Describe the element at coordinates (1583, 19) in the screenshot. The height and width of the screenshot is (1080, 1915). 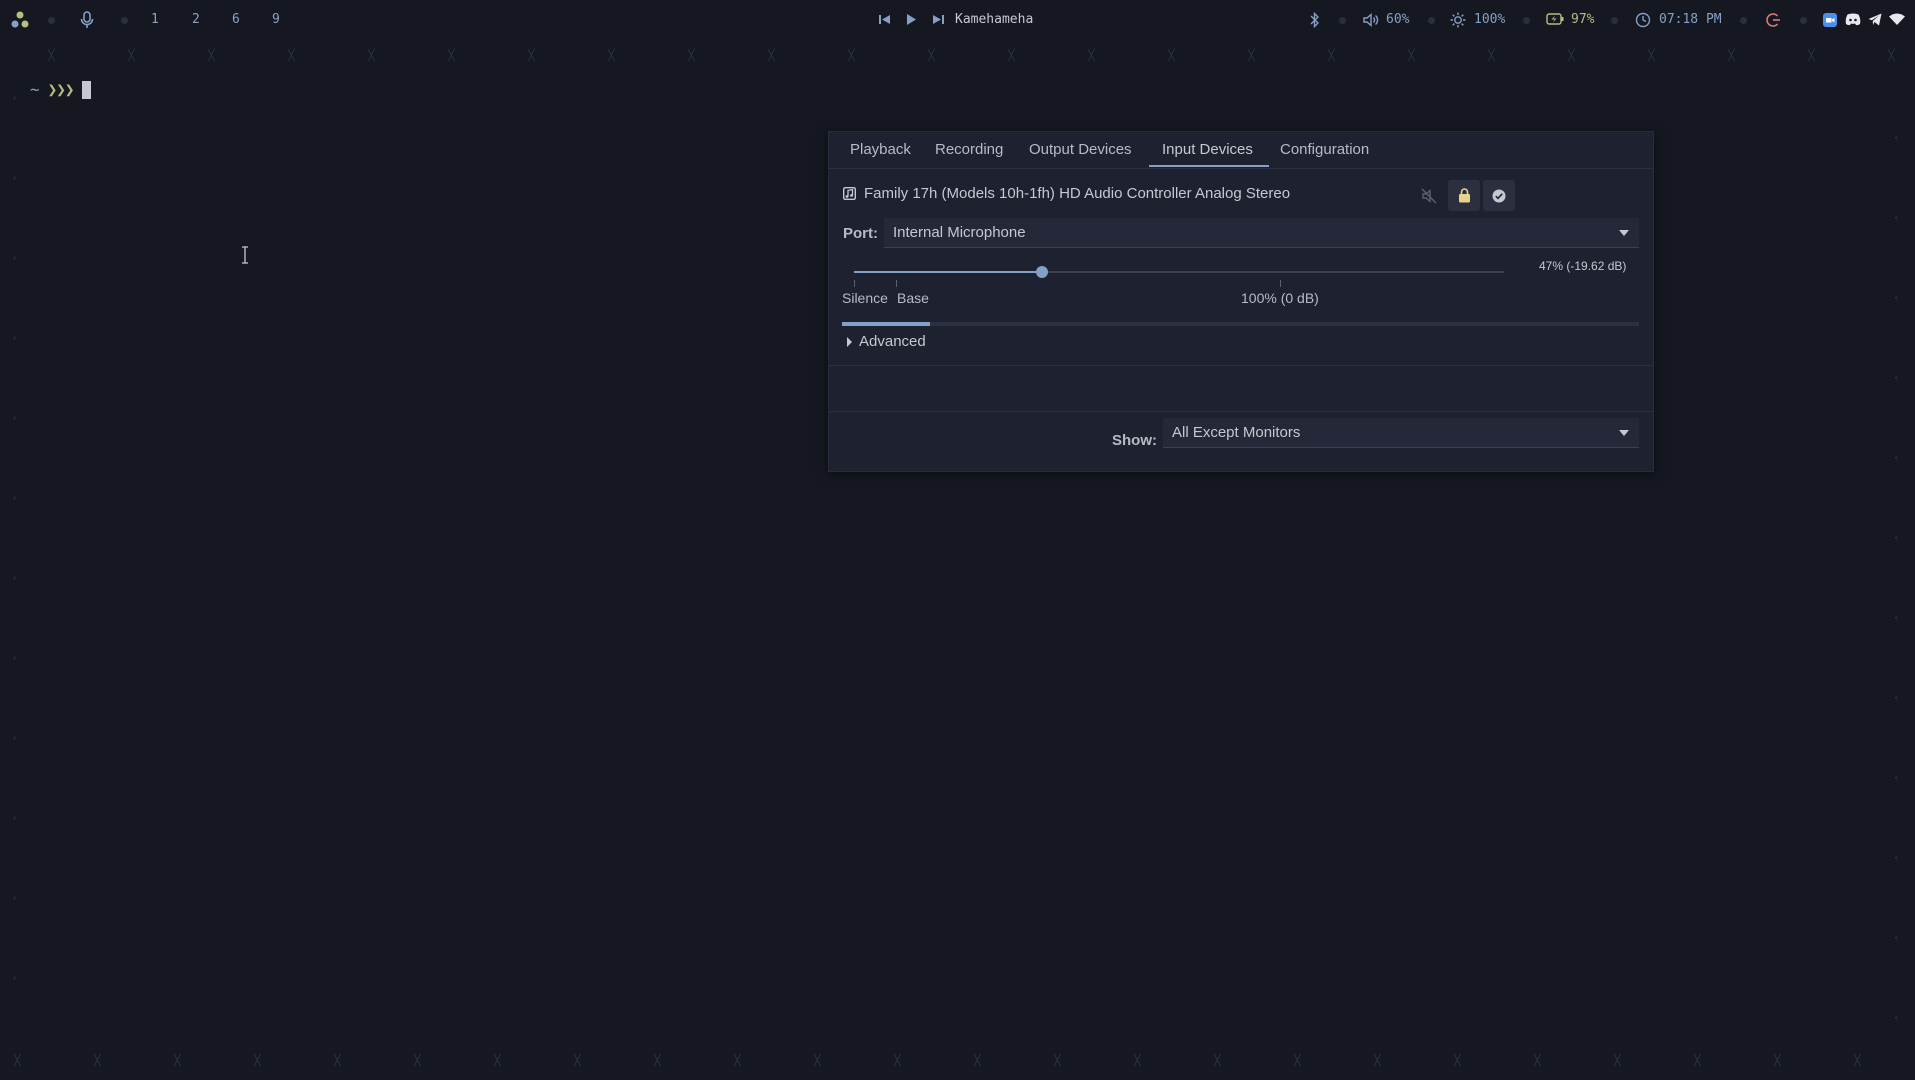
I see `battery-value: 97%` at that location.